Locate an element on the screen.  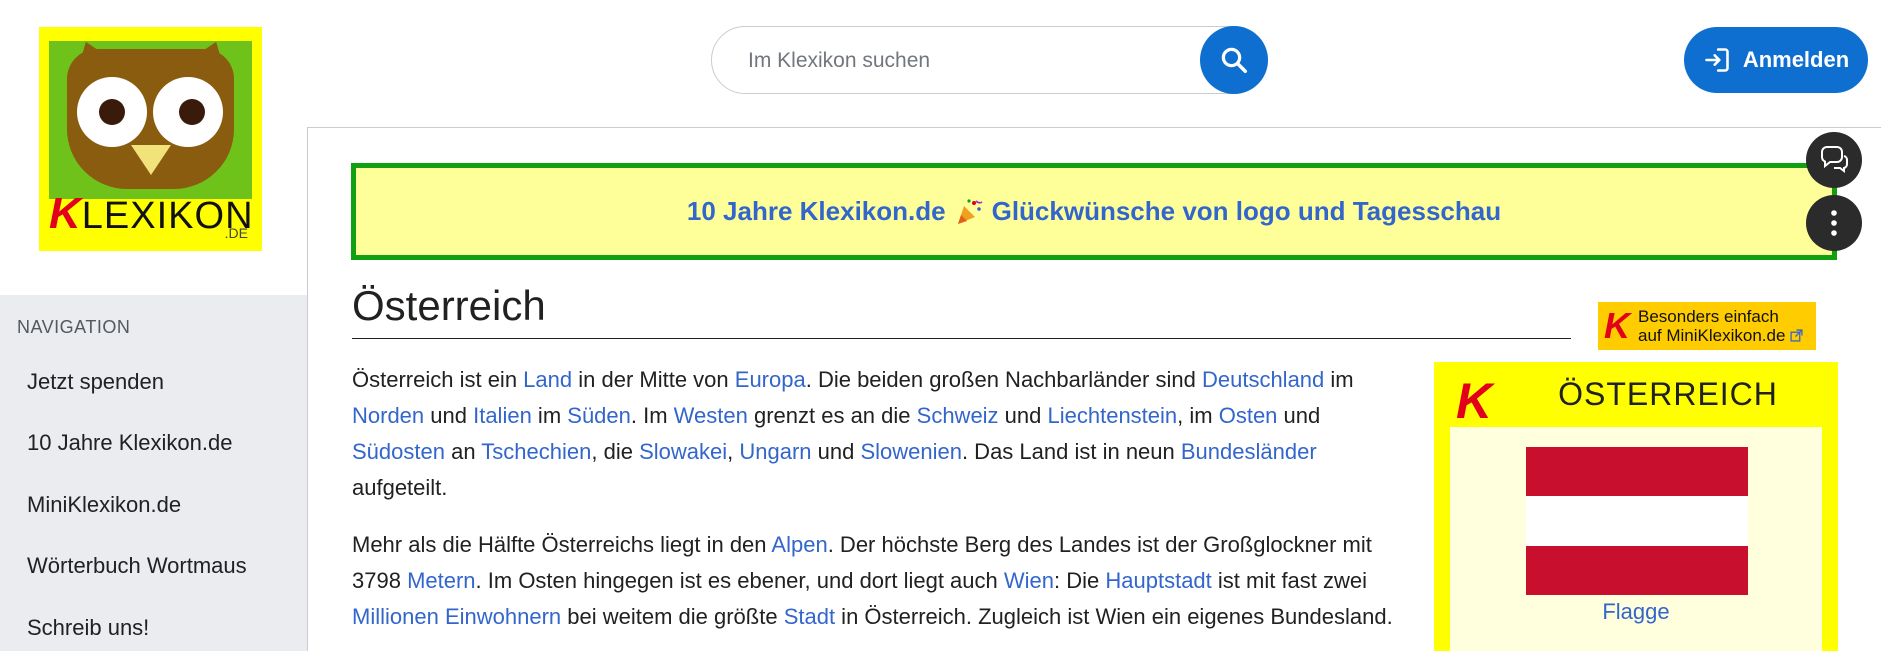
article-link: Wien is located at coordinates (1029, 580).